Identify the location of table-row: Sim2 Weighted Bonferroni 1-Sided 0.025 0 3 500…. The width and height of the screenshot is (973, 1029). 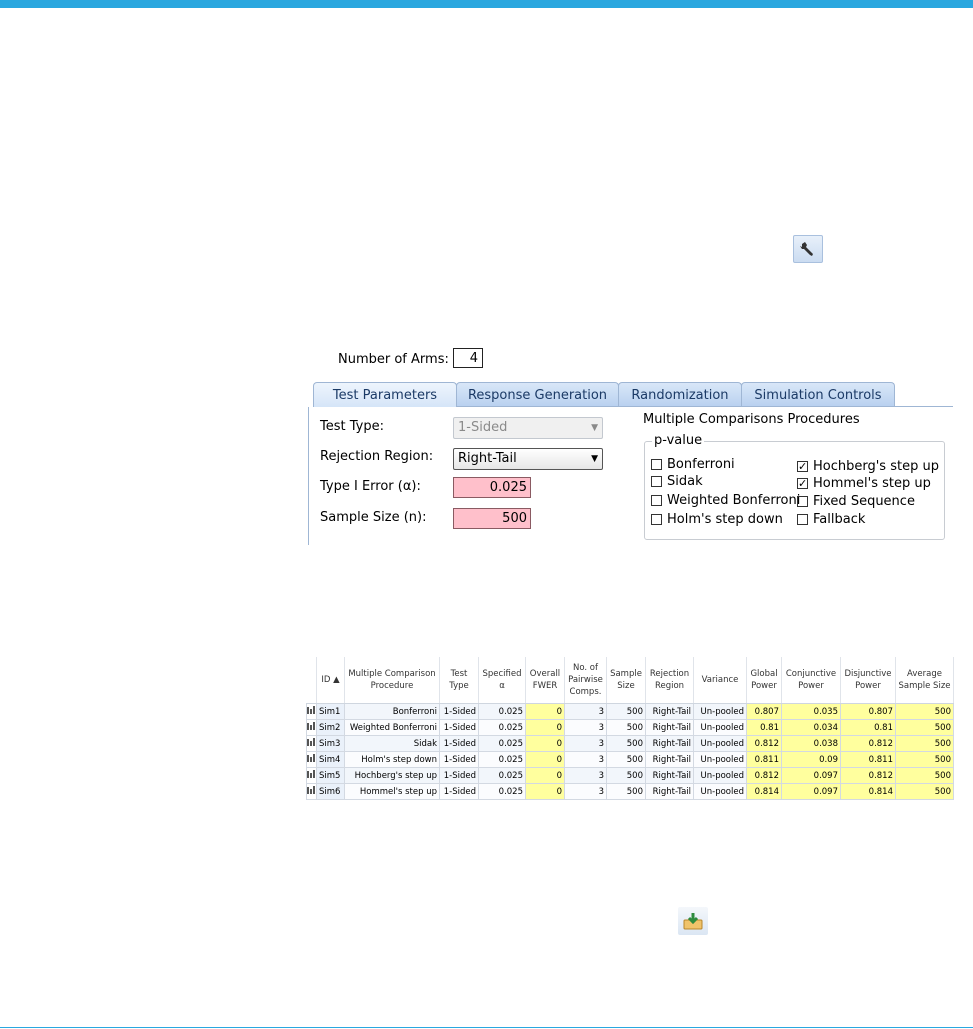
(630, 727).